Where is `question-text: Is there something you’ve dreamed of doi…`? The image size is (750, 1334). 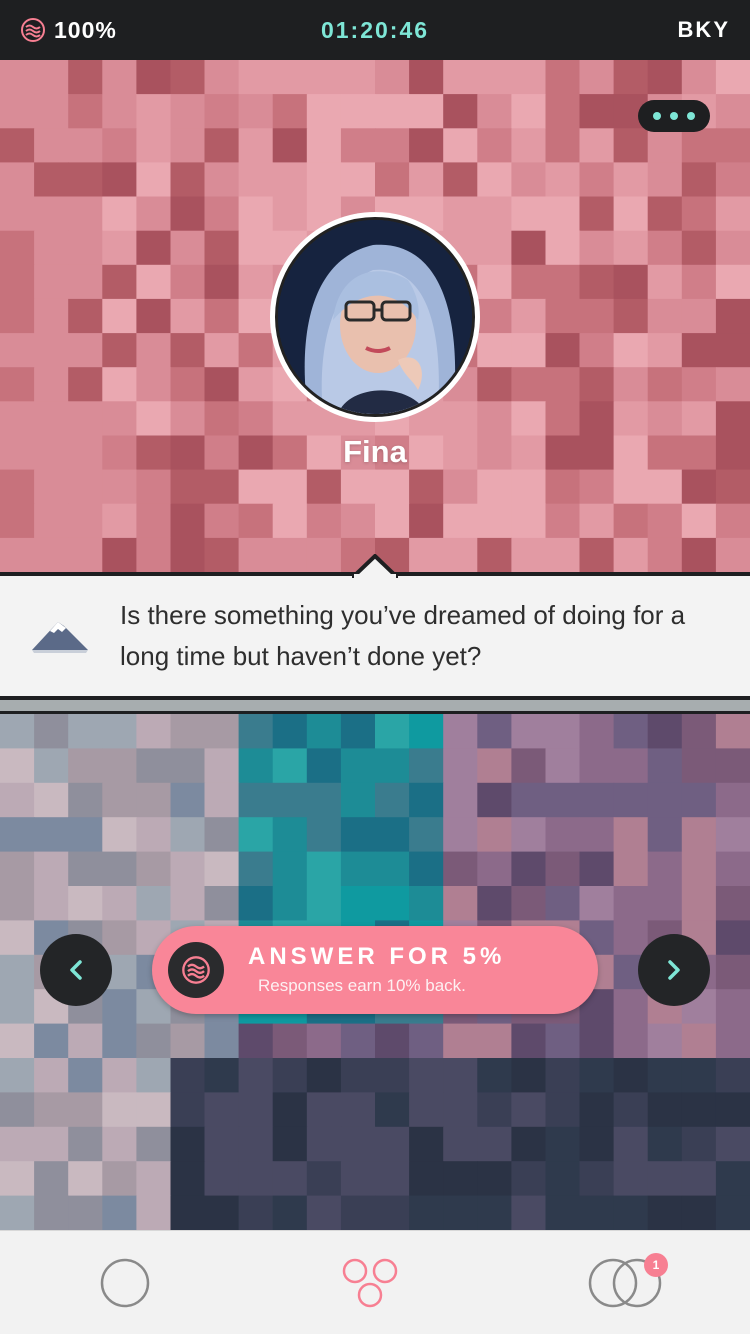 question-text: Is there something you’ve dreamed of doi… is located at coordinates (403, 635).